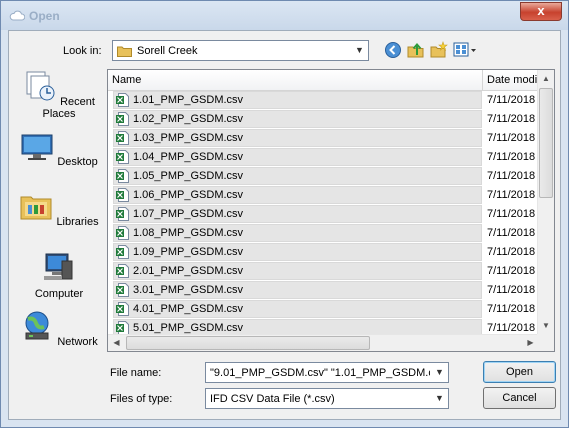 Image resolution: width=571 pixels, height=430 pixels. What do you see at coordinates (59, 148) in the screenshot?
I see `place-desktop: Desktop` at bounding box center [59, 148].